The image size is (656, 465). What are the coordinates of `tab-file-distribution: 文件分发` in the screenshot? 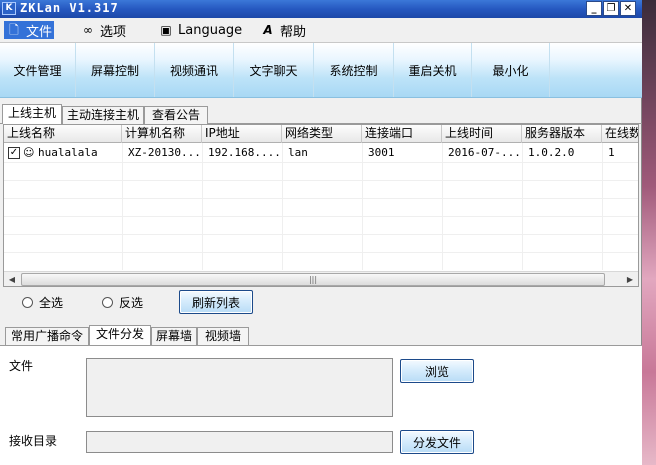 It's located at (120, 335).